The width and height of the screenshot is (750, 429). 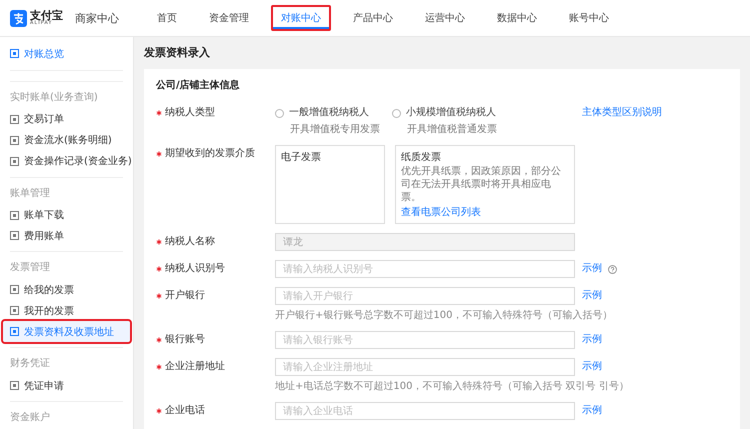 What do you see at coordinates (421, 157) in the screenshot?
I see `option-title: 纸质发票` at bounding box center [421, 157].